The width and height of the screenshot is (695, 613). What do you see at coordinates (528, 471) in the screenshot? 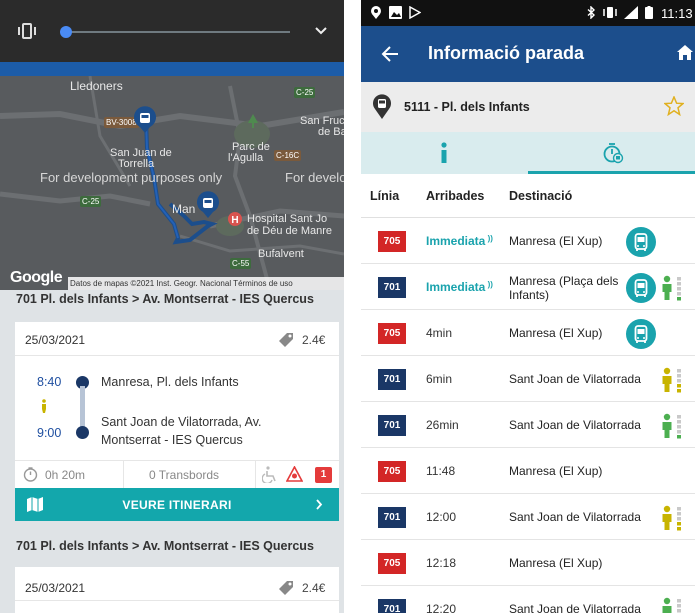
I see `arrival-row: 705 11:48 Manresa (El Xup)` at bounding box center [528, 471].